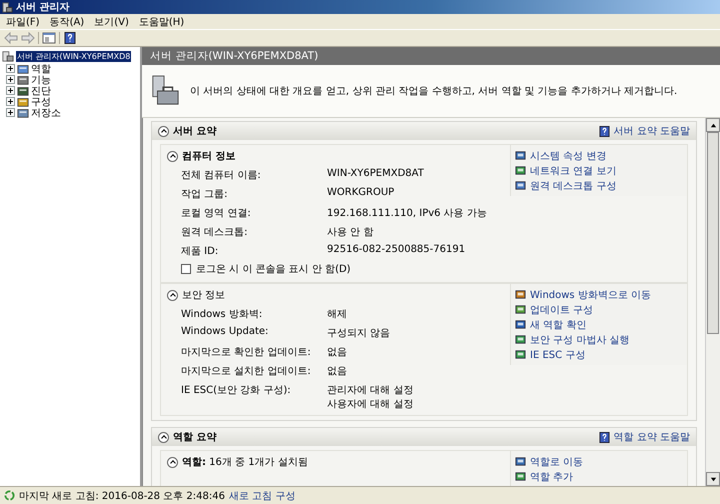 Image resolution: width=720 pixels, height=504 pixels. Describe the element at coordinates (111, 21) in the screenshot. I see `menu-item: 보기(V)` at that location.